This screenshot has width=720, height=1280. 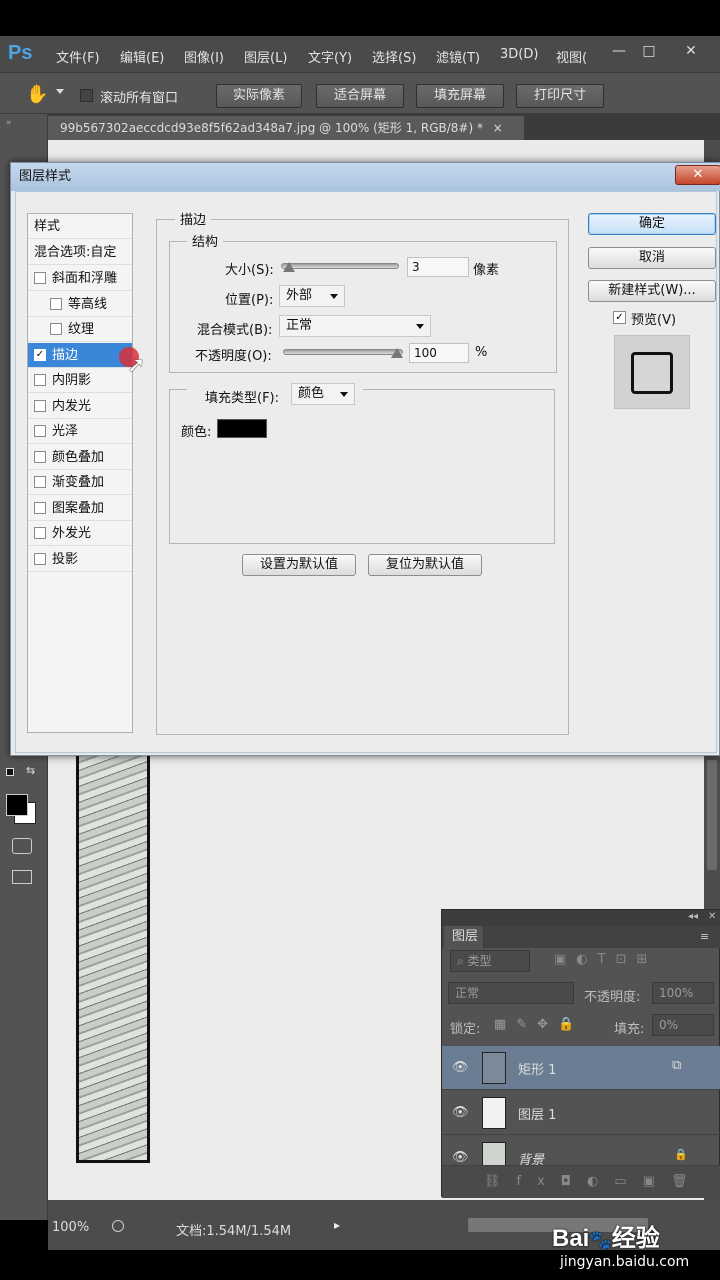 What do you see at coordinates (86, 95) in the screenshot?
I see `scroll-all-checkbox` at bounding box center [86, 95].